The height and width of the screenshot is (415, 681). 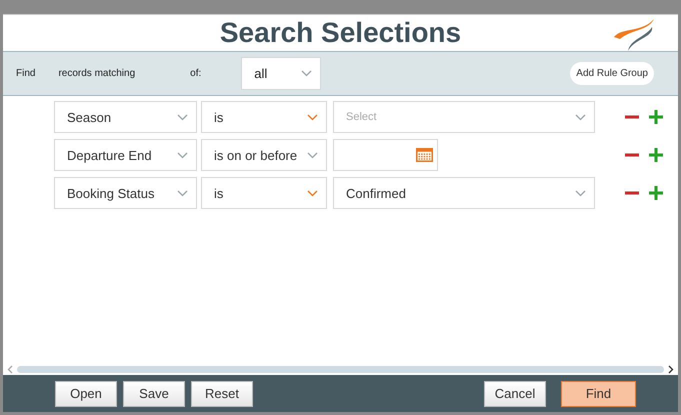 What do you see at coordinates (671, 369) in the screenshot?
I see `scroll-right-icon` at bounding box center [671, 369].